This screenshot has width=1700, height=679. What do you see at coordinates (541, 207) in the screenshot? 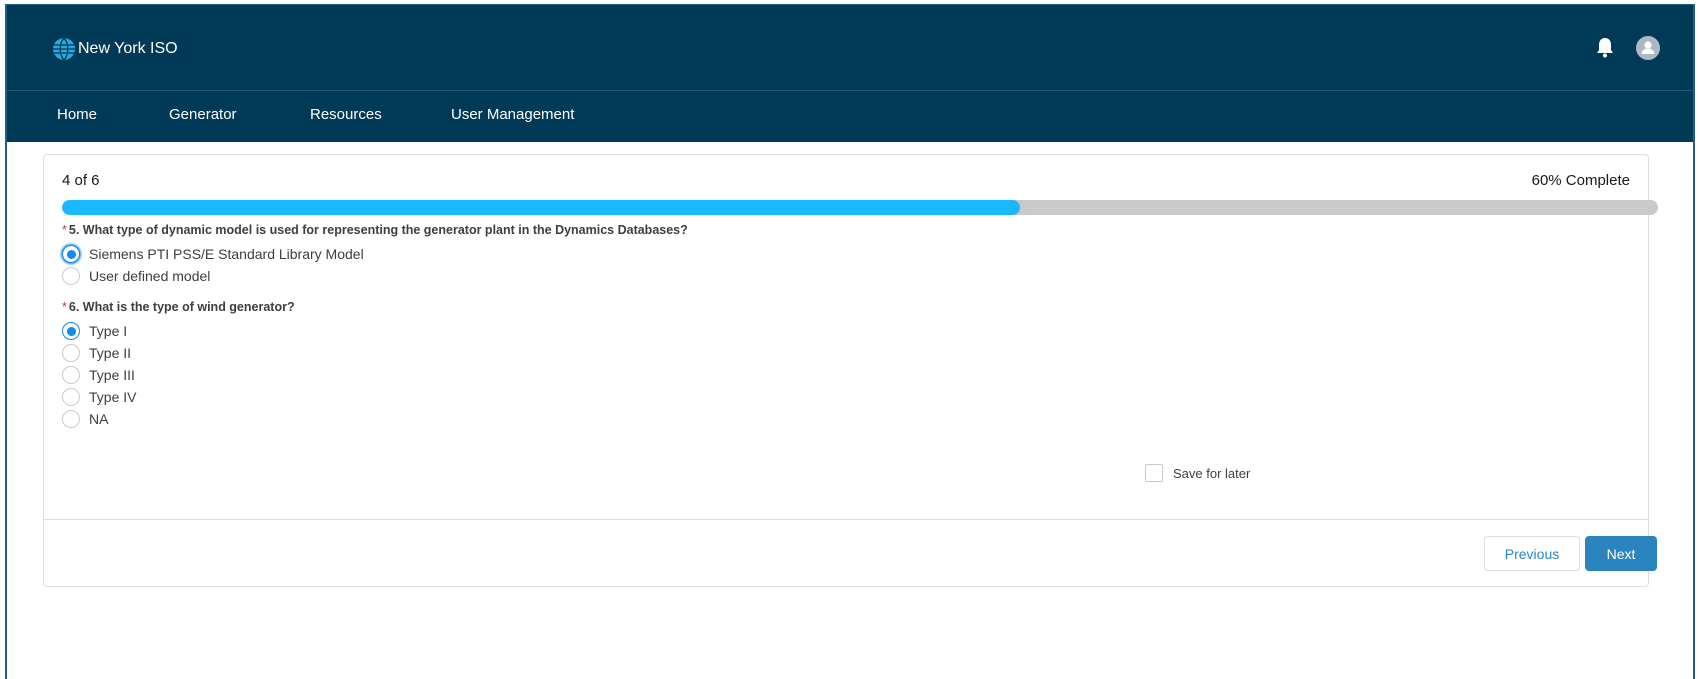
I see `progress-bar-fill` at bounding box center [541, 207].